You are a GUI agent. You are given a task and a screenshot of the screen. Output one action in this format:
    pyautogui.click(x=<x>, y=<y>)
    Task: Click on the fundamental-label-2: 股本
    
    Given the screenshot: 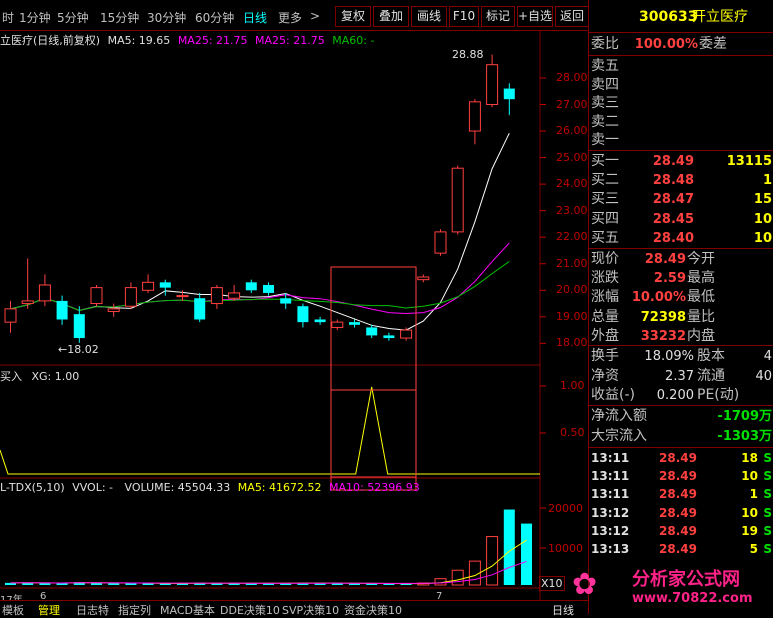 What is the action you would take?
    pyautogui.click(x=711, y=356)
    